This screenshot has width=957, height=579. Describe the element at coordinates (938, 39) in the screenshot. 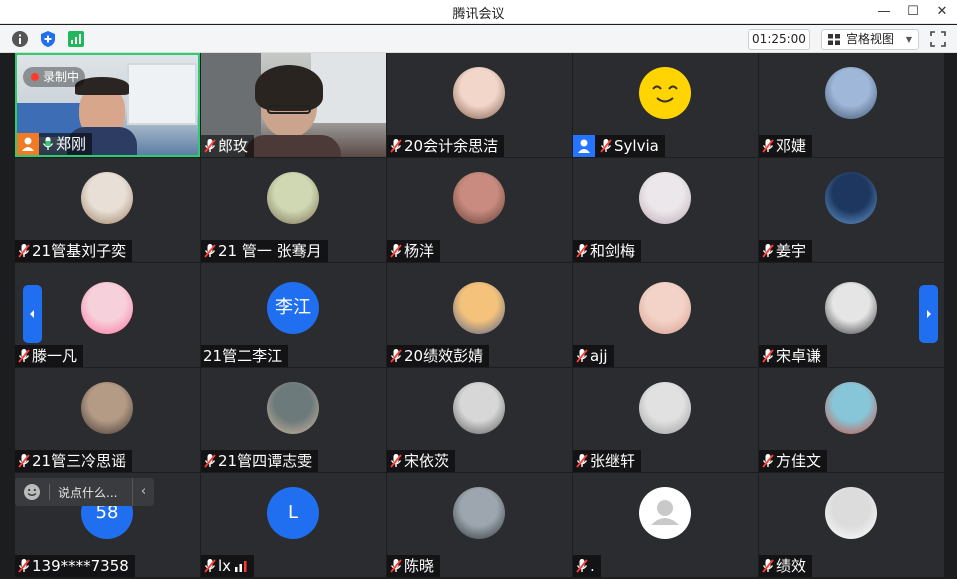

I see `fullscreen-icon` at that location.